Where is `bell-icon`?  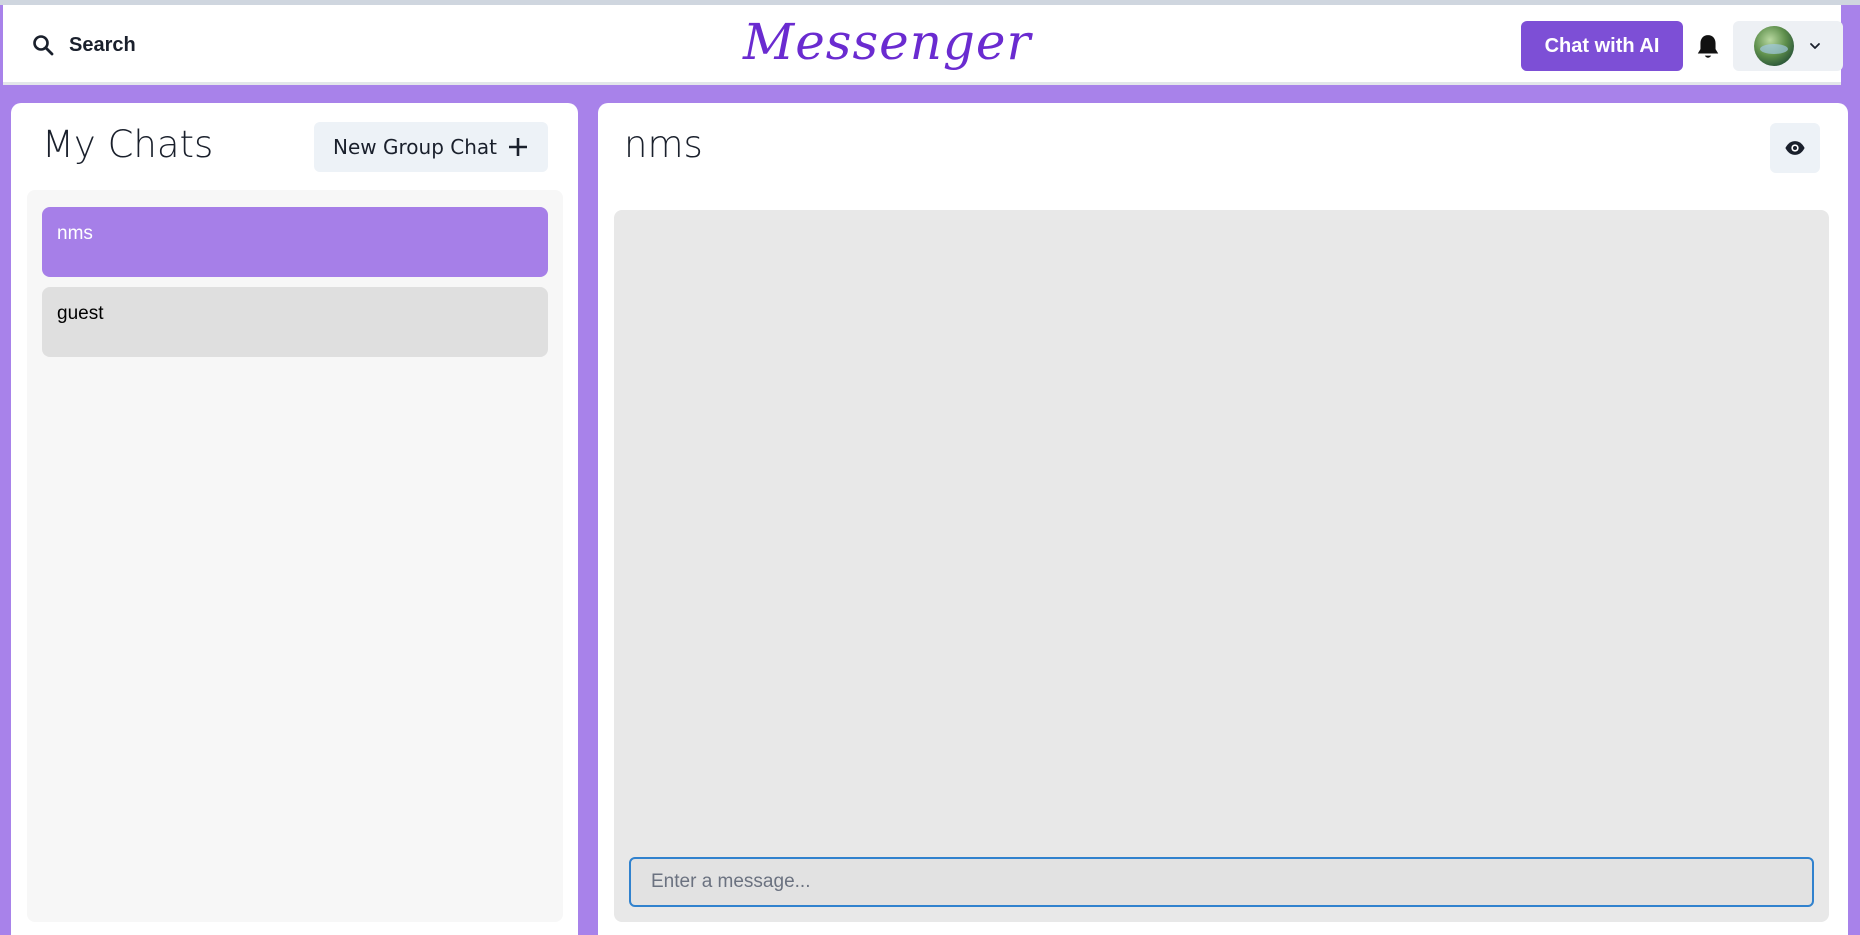
bell-icon is located at coordinates (1708, 47).